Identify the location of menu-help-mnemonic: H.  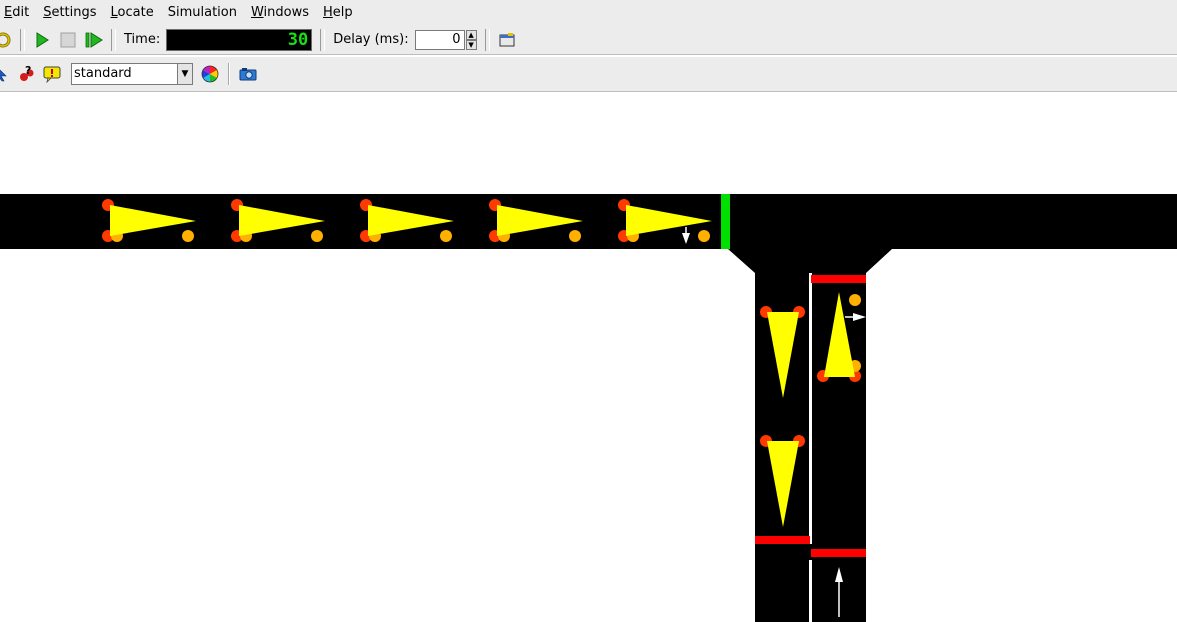
(328, 12).